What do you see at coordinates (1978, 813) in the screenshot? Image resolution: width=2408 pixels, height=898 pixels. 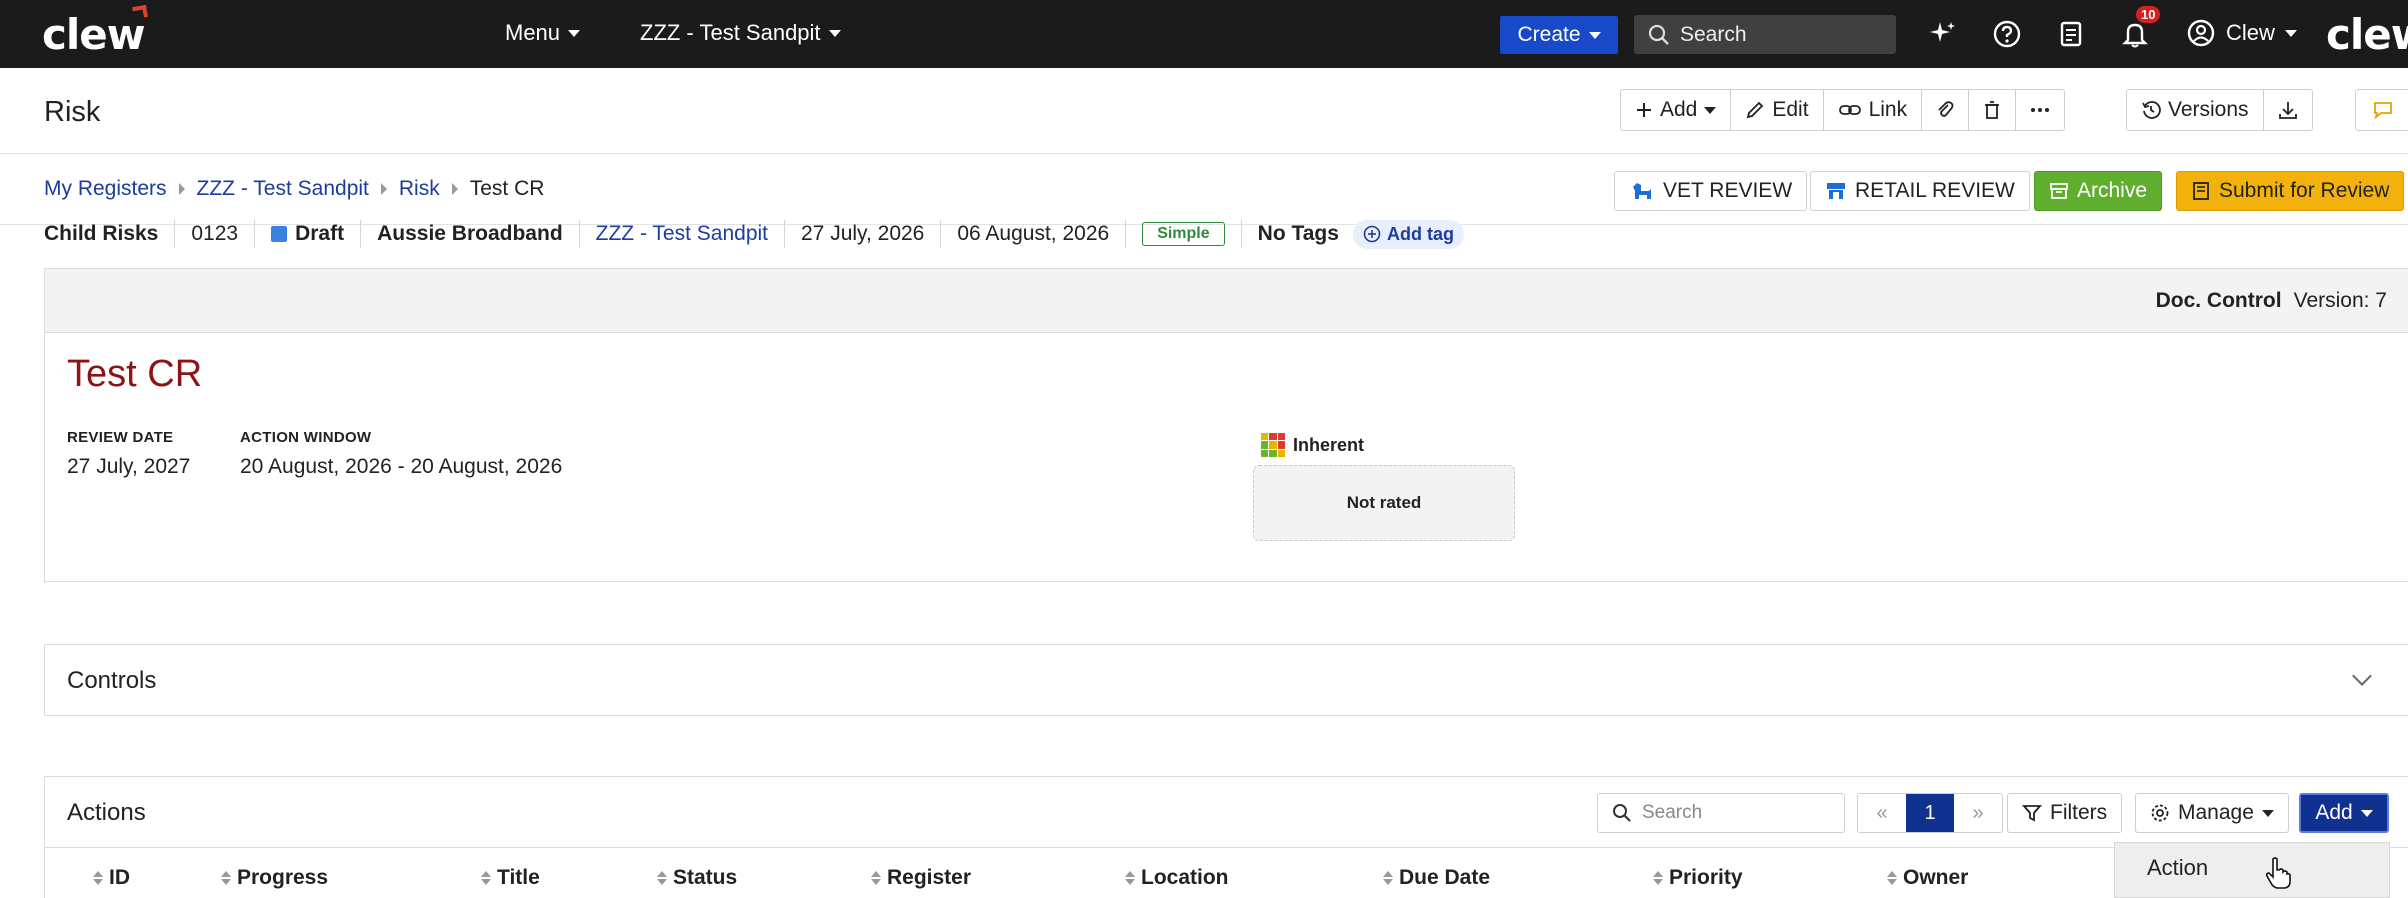 I see `last-page-icon: »` at bounding box center [1978, 813].